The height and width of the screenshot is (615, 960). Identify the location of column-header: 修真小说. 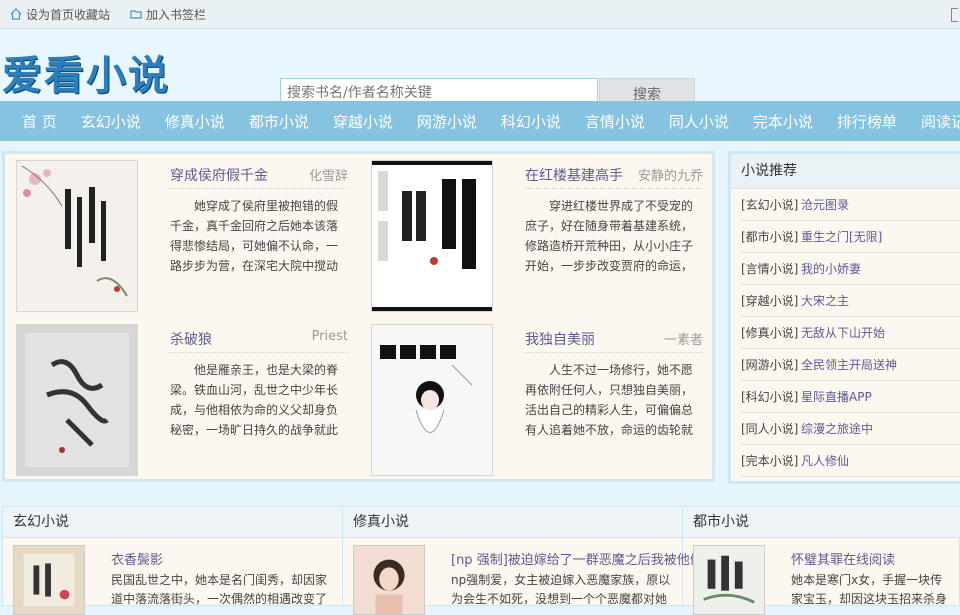
(512, 522).